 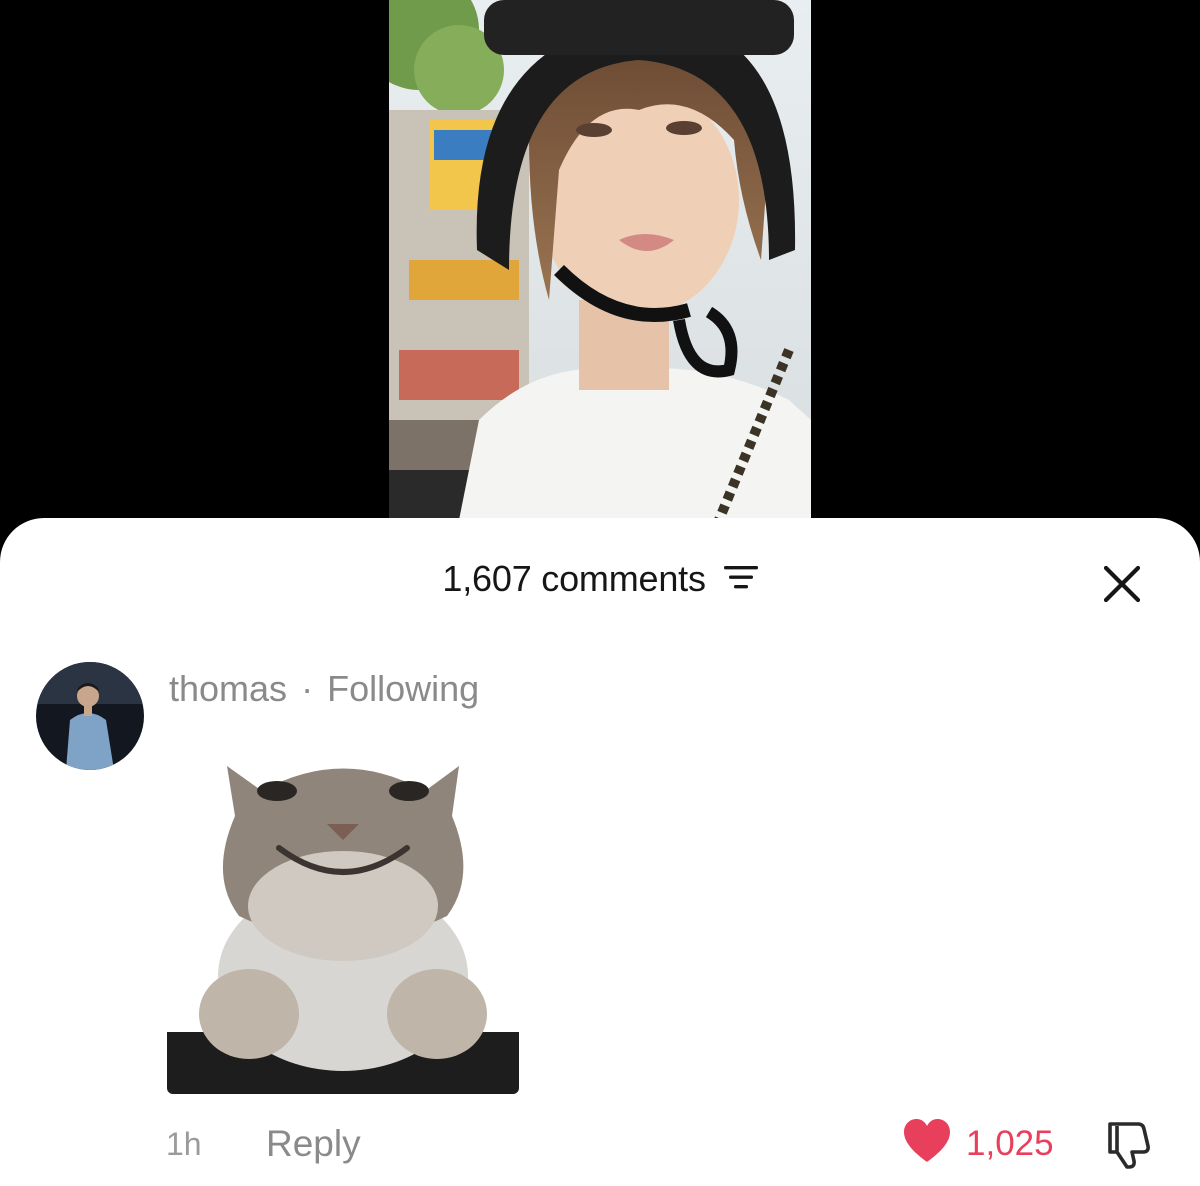 I want to click on smiling-cat-sticker, so click(x=343, y=915).